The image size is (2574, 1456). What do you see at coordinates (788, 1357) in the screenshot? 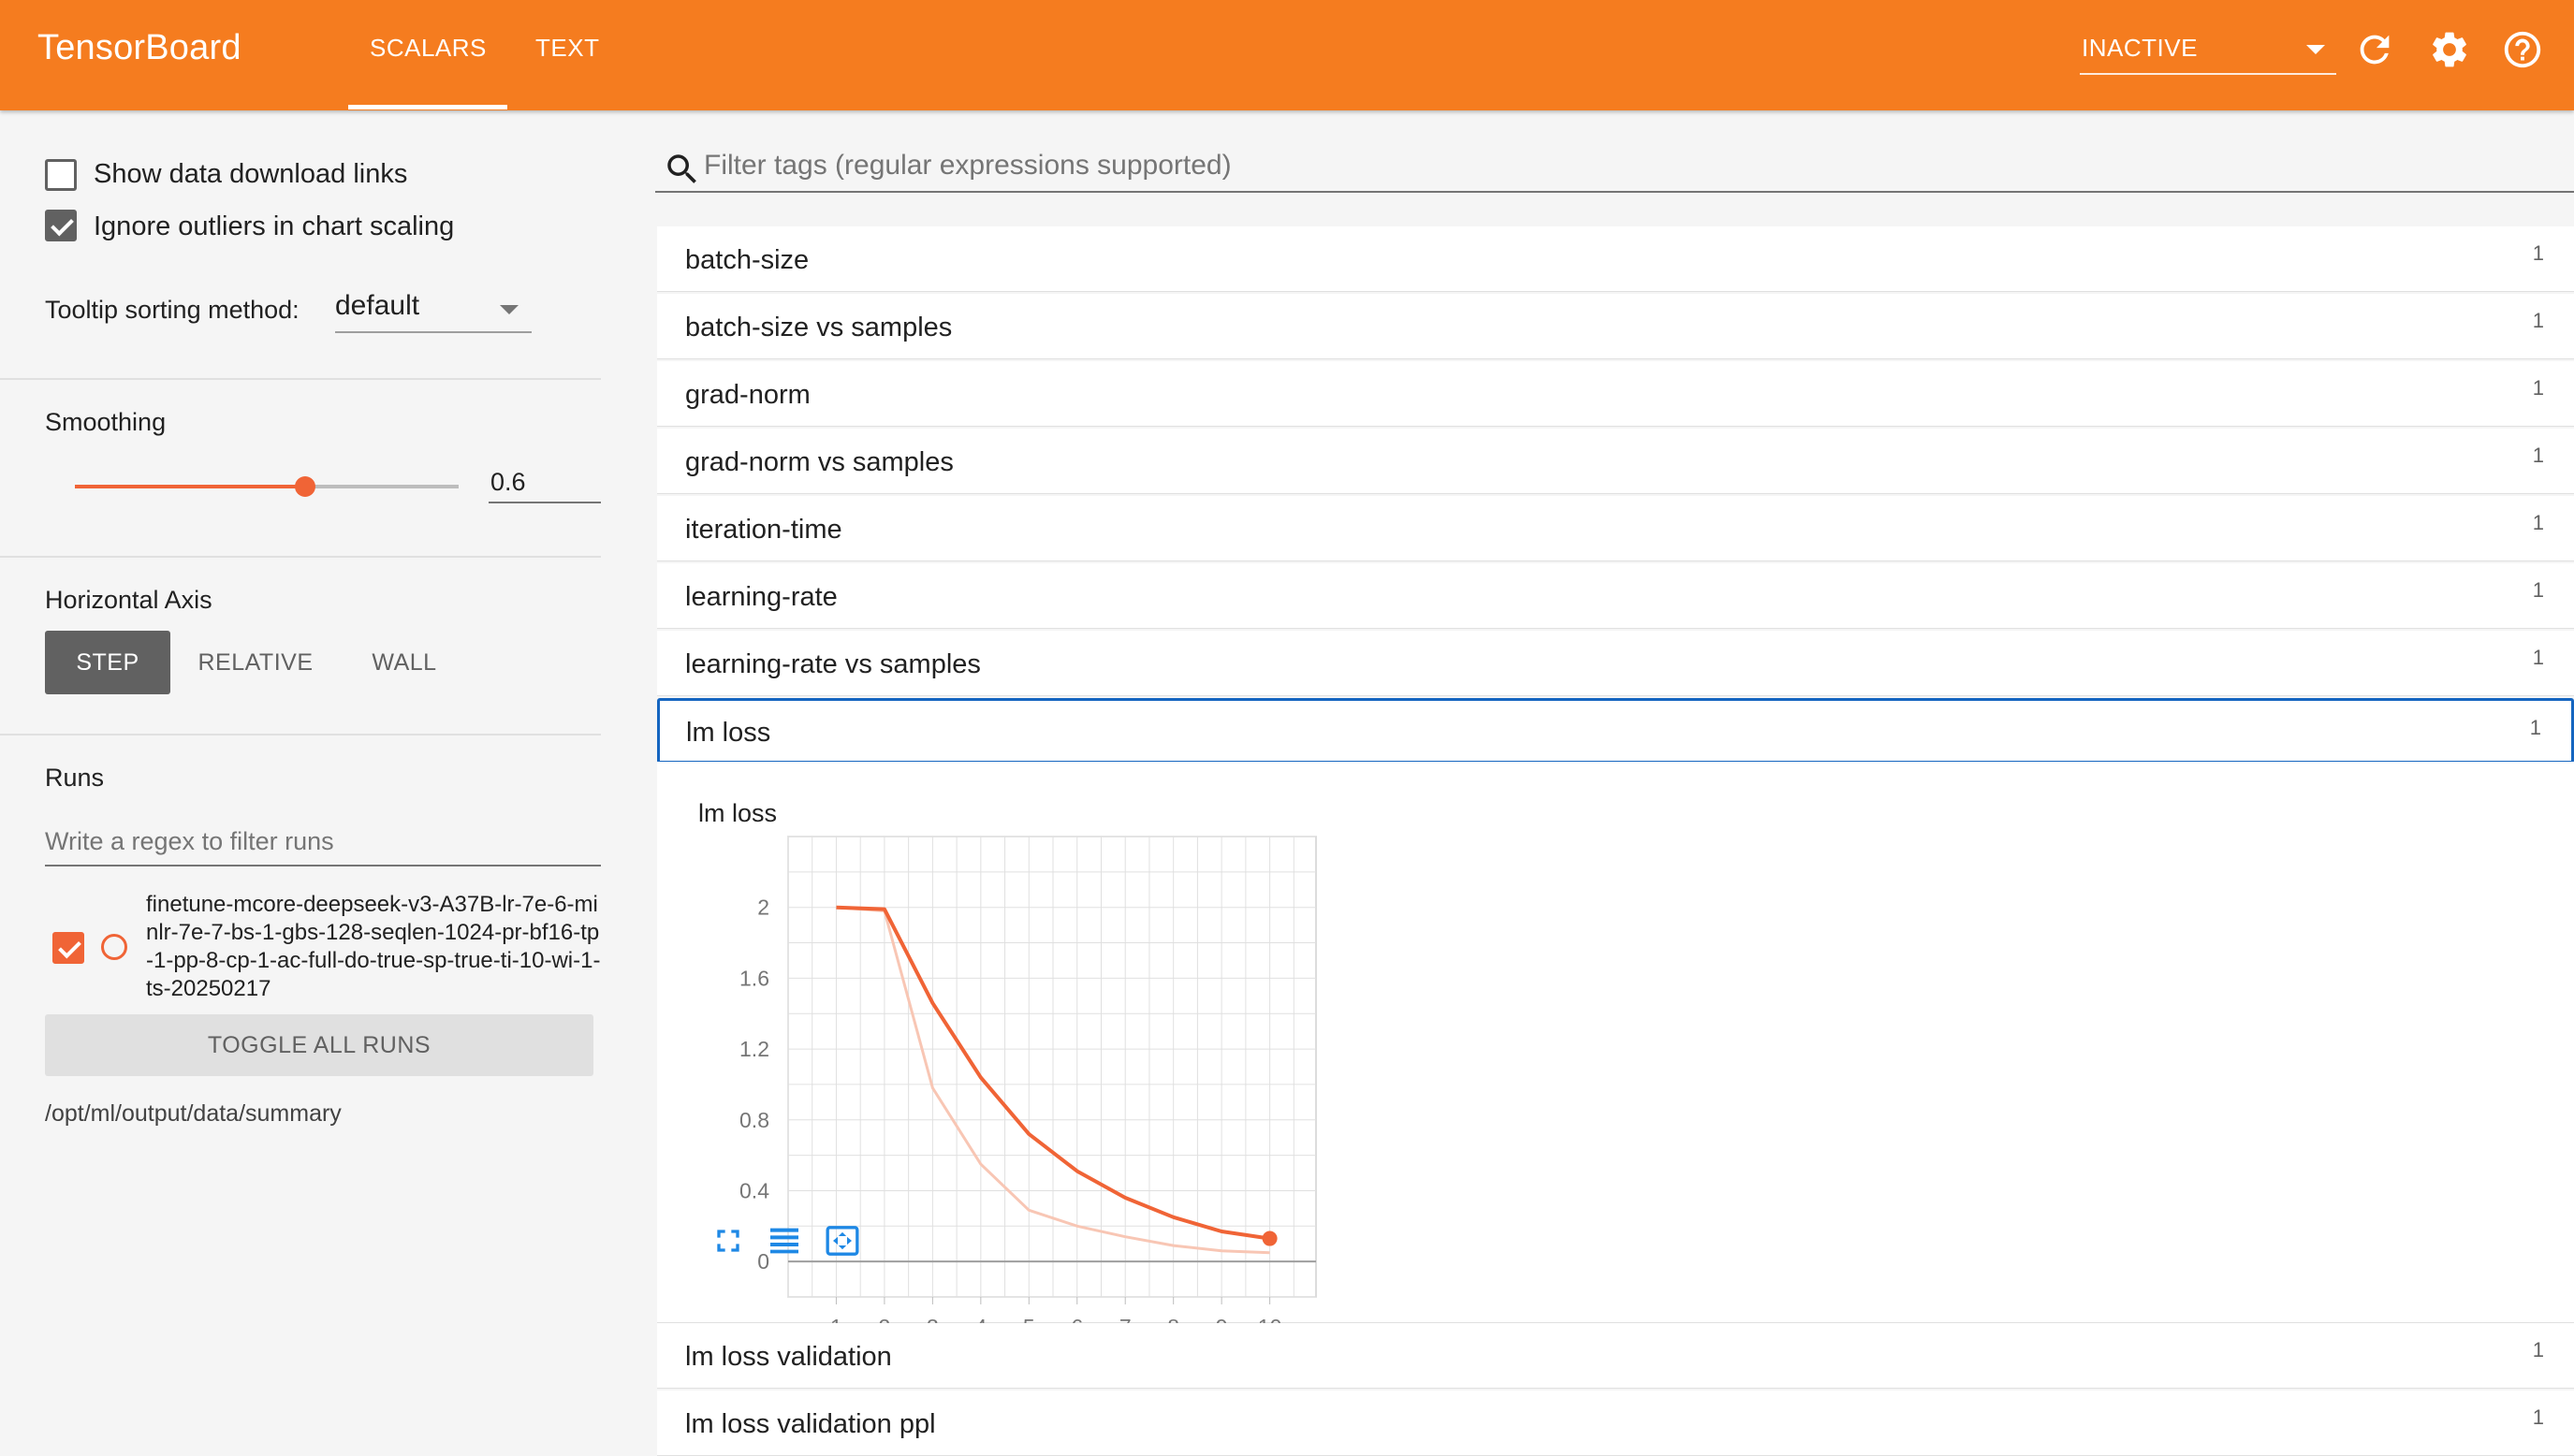
I see `tag-name: lm loss validation` at bounding box center [788, 1357].